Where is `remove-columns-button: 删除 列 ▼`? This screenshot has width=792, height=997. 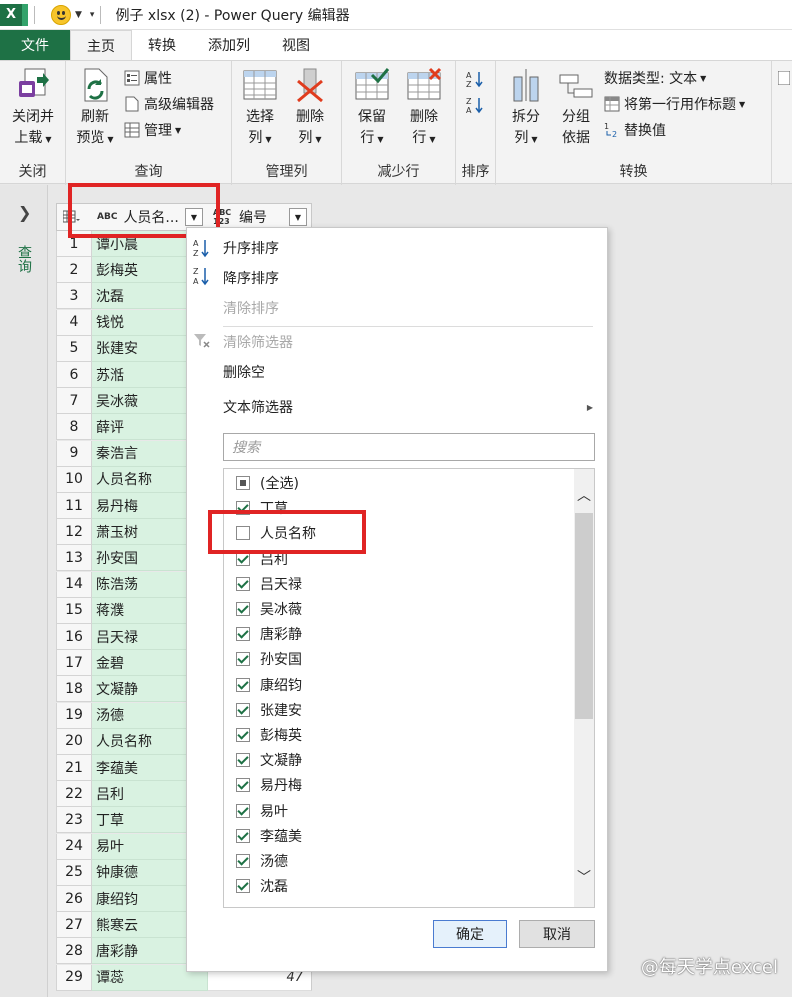 remove-columns-button: 删除 列 ▼ is located at coordinates (310, 108).